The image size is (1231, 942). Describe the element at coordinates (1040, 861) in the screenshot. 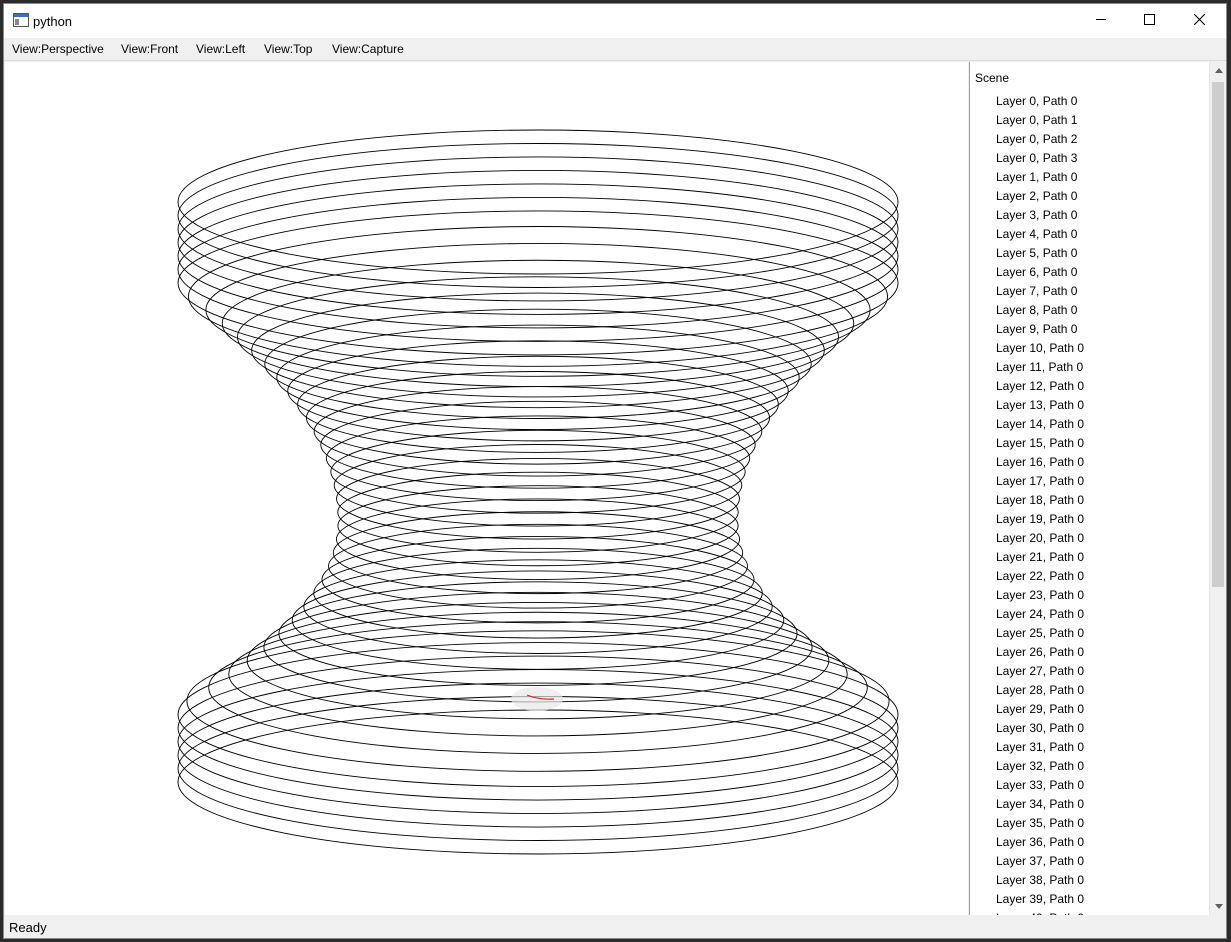

I see `scene-tree-item: Layer 37, Path 0` at that location.